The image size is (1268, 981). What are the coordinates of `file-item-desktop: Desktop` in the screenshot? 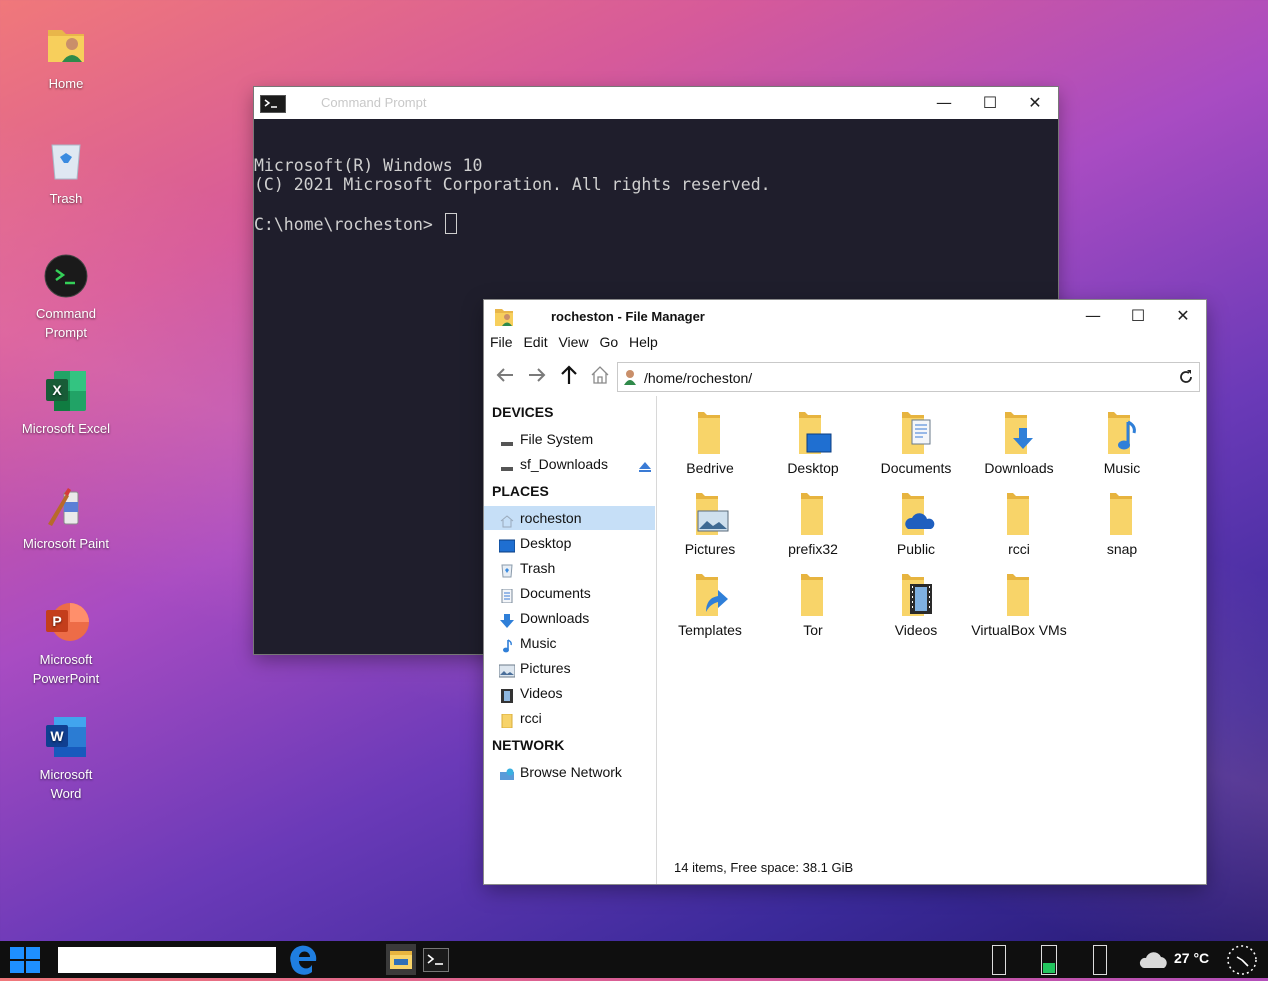 It's located at (813, 442).